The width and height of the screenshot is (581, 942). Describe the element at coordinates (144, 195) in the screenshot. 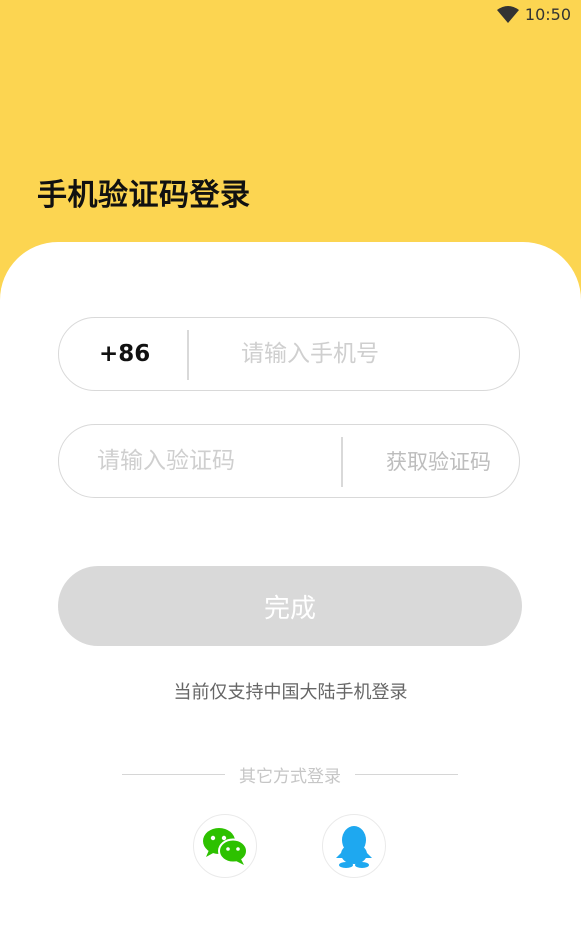

I see `page-title: 手机验证码登录` at that location.